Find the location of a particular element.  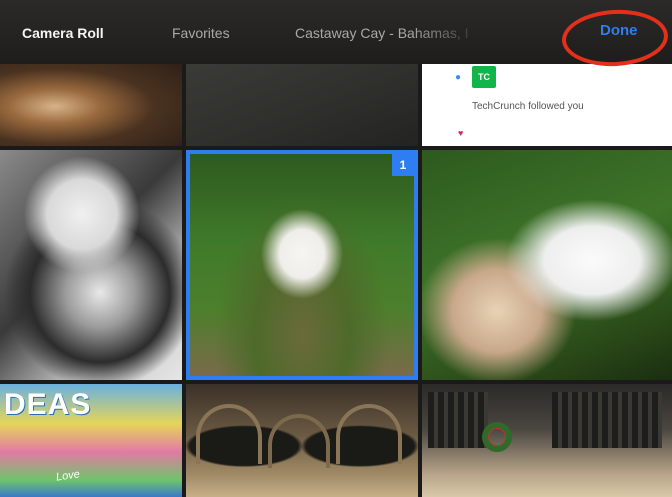

photo-thumbnail-arches is located at coordinates (302, 440).